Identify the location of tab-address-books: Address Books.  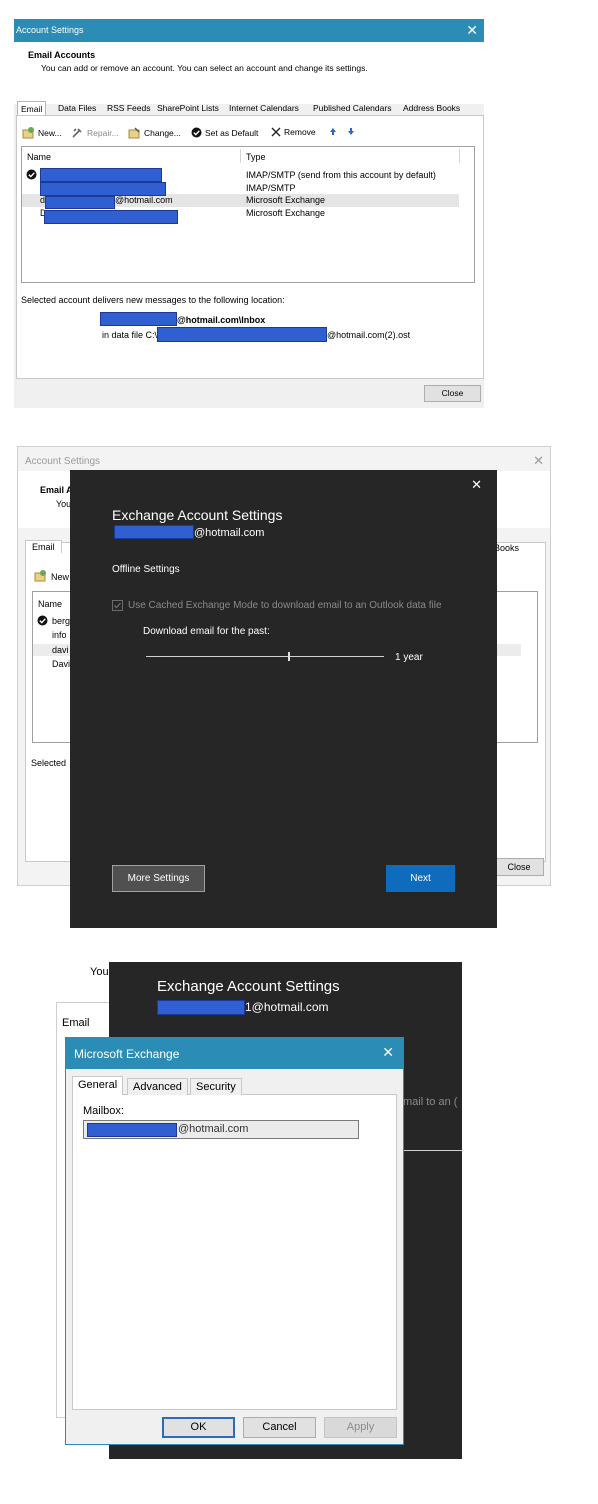
(431, 108).